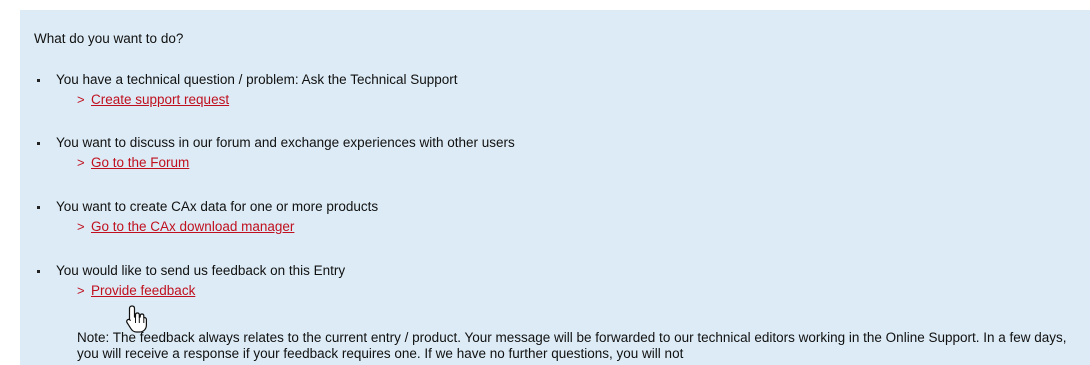 The width and height of the screenshot is (1090, 365). I want to click on panel-heading: What do you want to do?, so click(109, 38).